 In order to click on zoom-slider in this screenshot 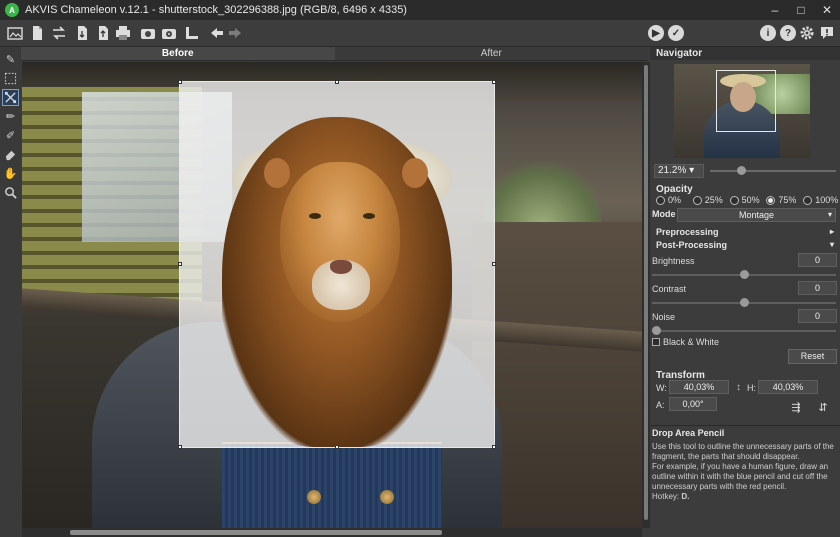, I will do `click(773, 171)`.